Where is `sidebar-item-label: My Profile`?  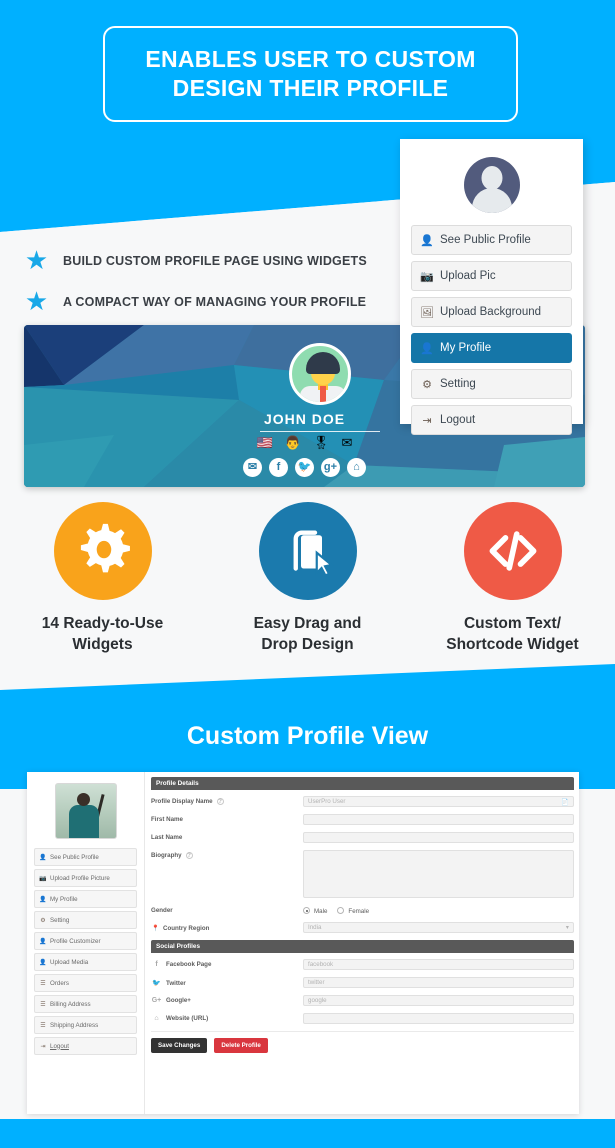
sidebar-item-label: My Profile is located at coordinates (64, 899).